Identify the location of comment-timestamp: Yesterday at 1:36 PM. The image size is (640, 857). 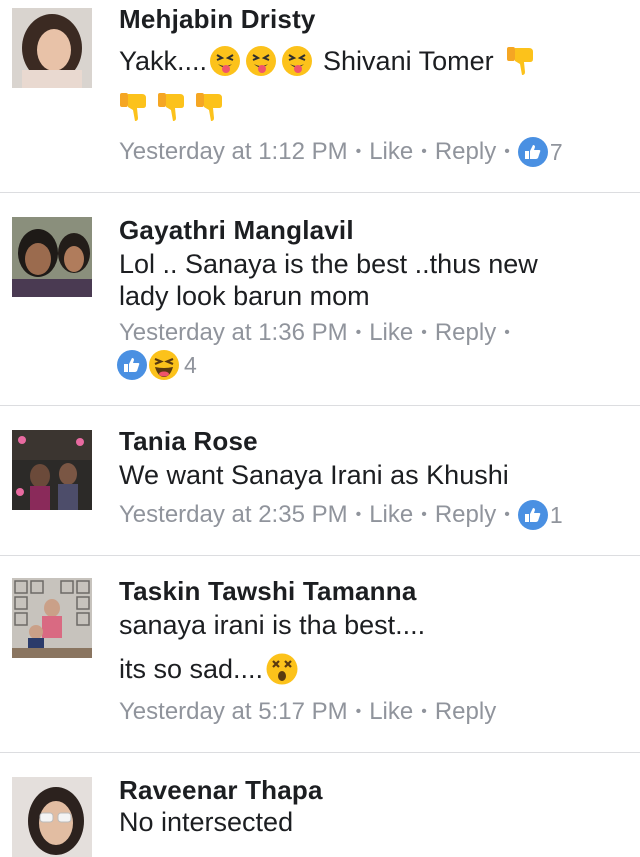
(233, 333).